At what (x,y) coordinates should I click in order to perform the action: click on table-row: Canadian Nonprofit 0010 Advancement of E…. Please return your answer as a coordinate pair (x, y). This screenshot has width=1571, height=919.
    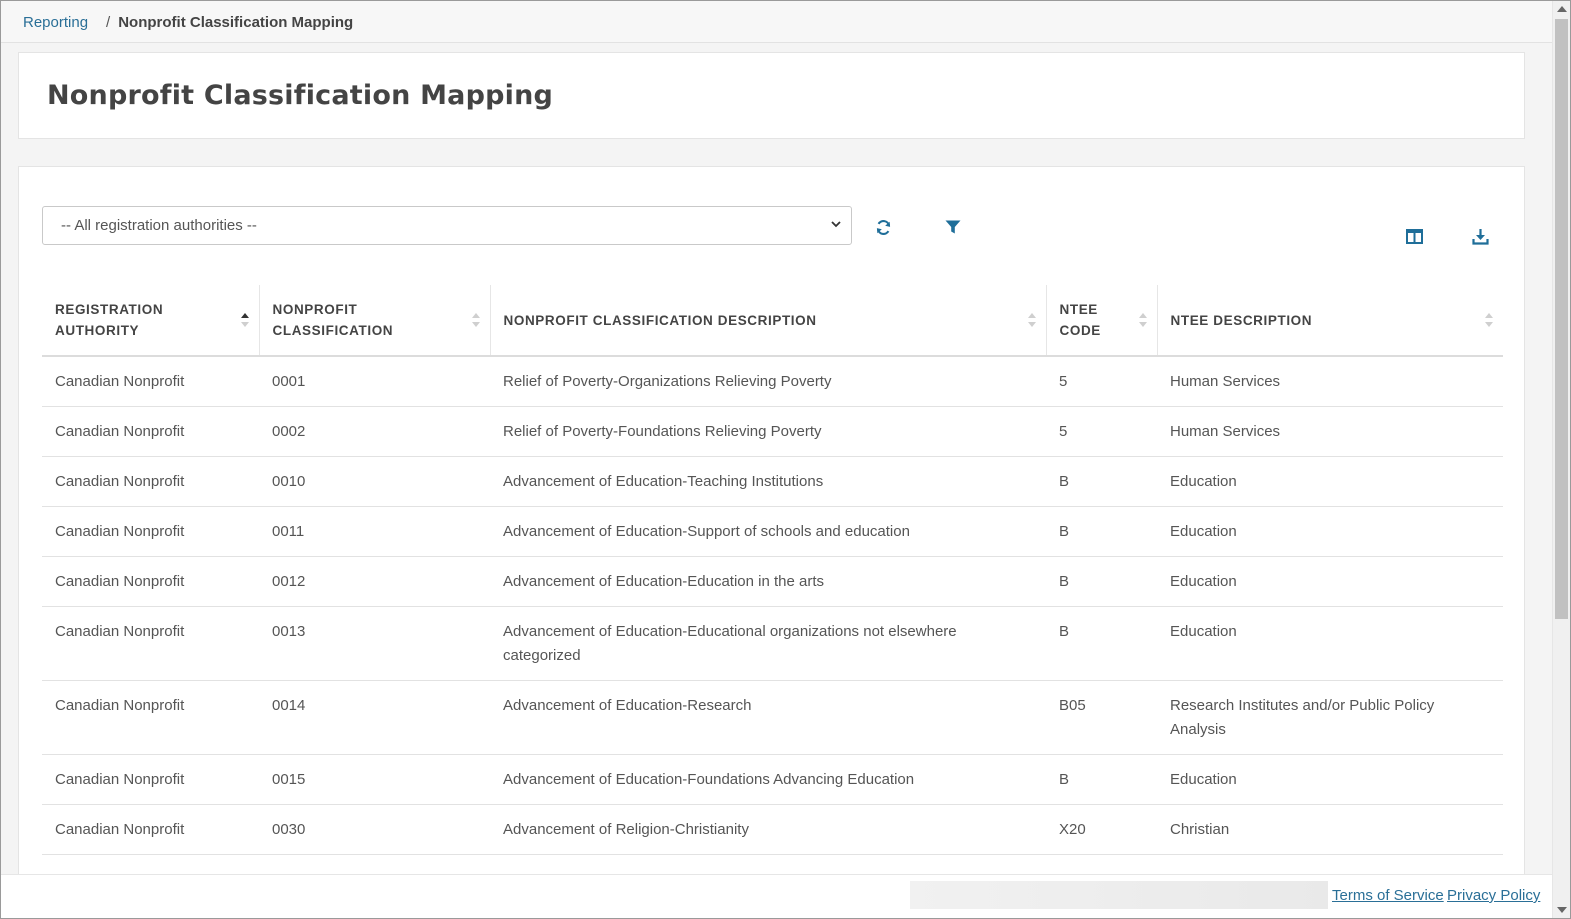
    Looking at the image, I should click on (772, 481).